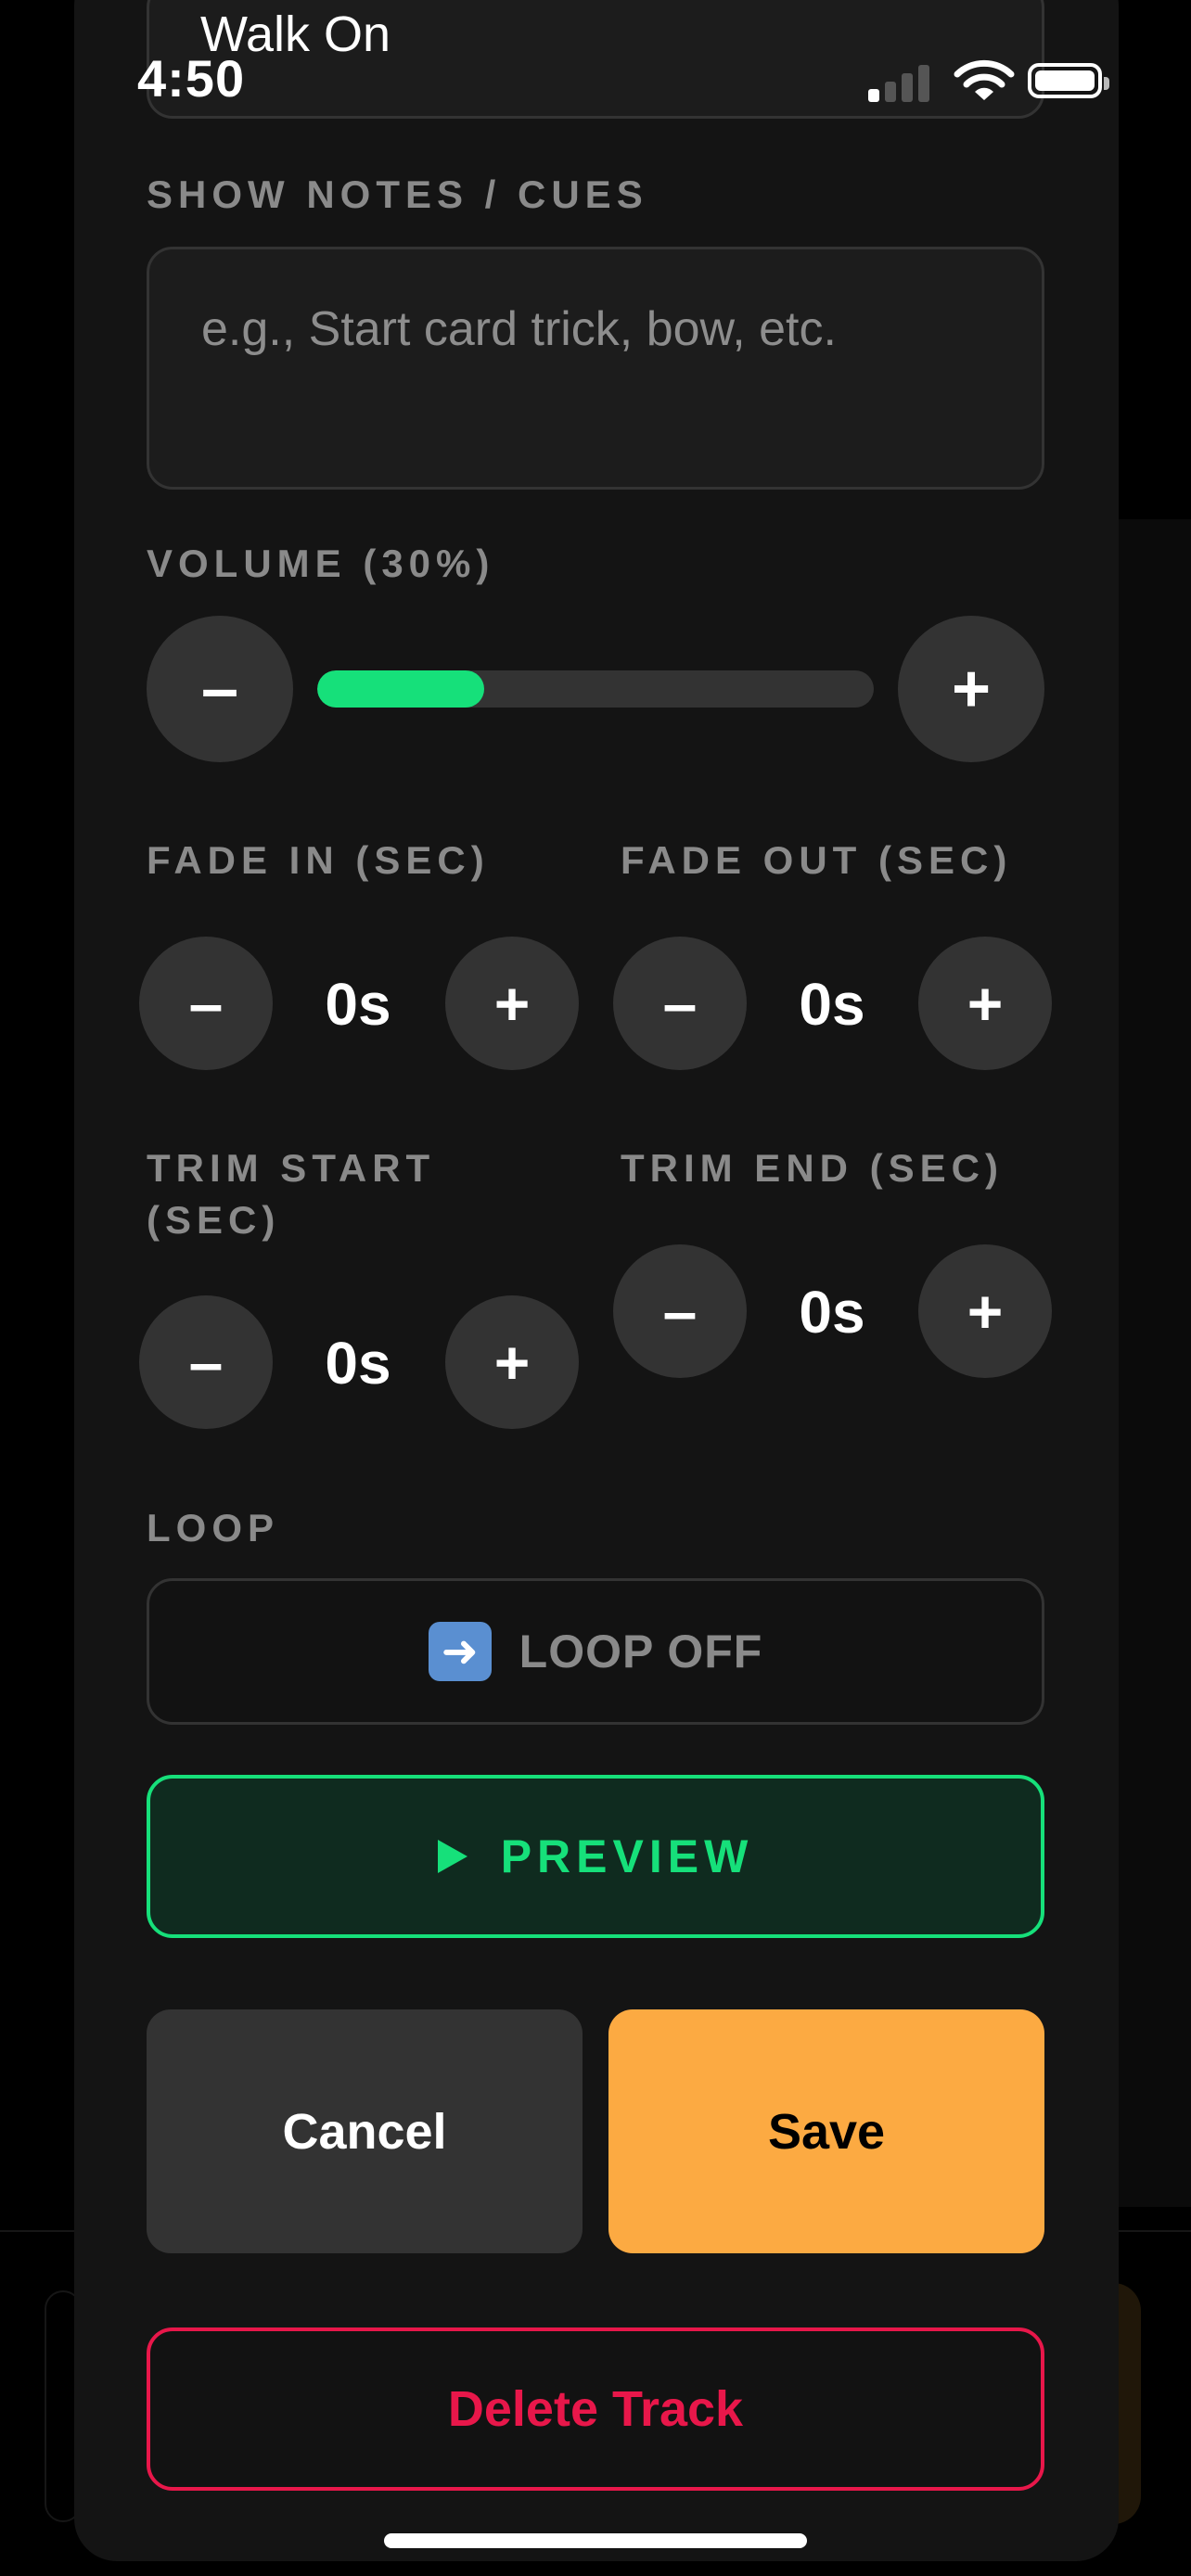  What do you see at coordinates (358, 1004) in the screenshot?
I see `fade-in-value: 0s` at bounding box center [358, 1004].